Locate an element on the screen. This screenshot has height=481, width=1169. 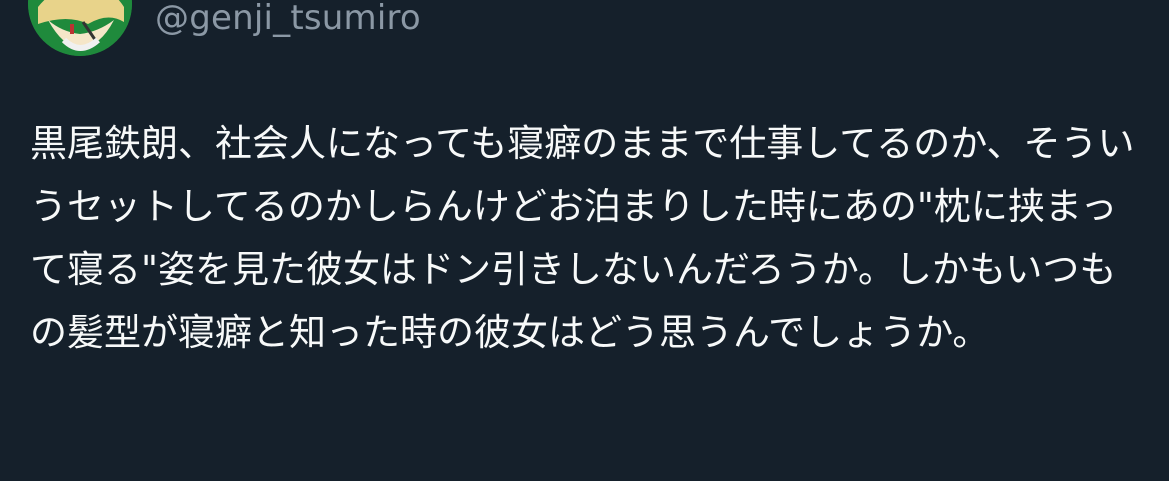
user-handle: @genji_tsumiro is located at coordinates (288, 19).